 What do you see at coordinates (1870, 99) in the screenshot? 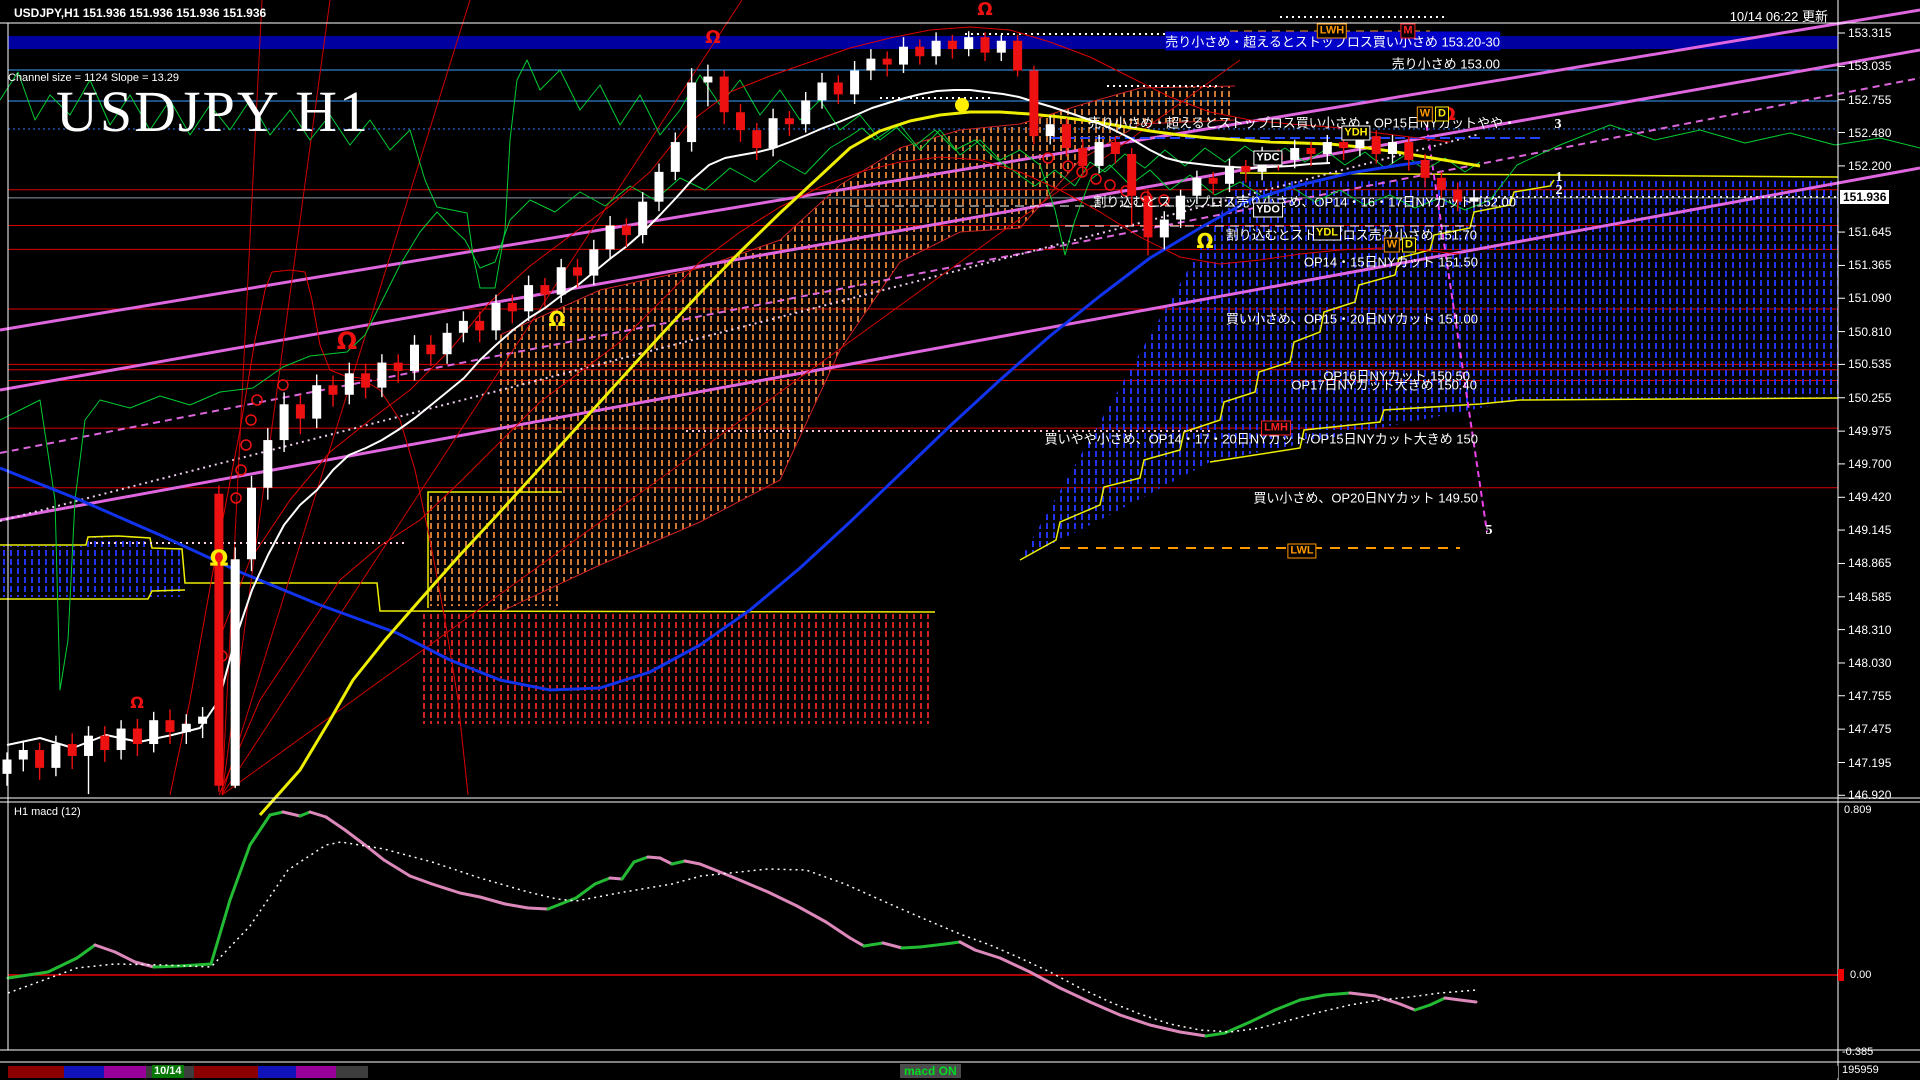
I see `price-tick-label: 152.755` at bounding box center [1870, 99].